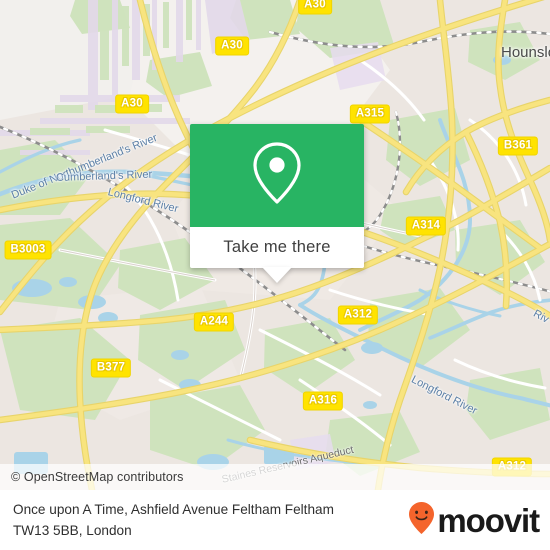 The width and height of the screenshot is (550, 550). What do you see at coordinates (421, 520) in the screenshot?
I see `moovit-pin-smiley-icon` at bounding box center [421, 520].